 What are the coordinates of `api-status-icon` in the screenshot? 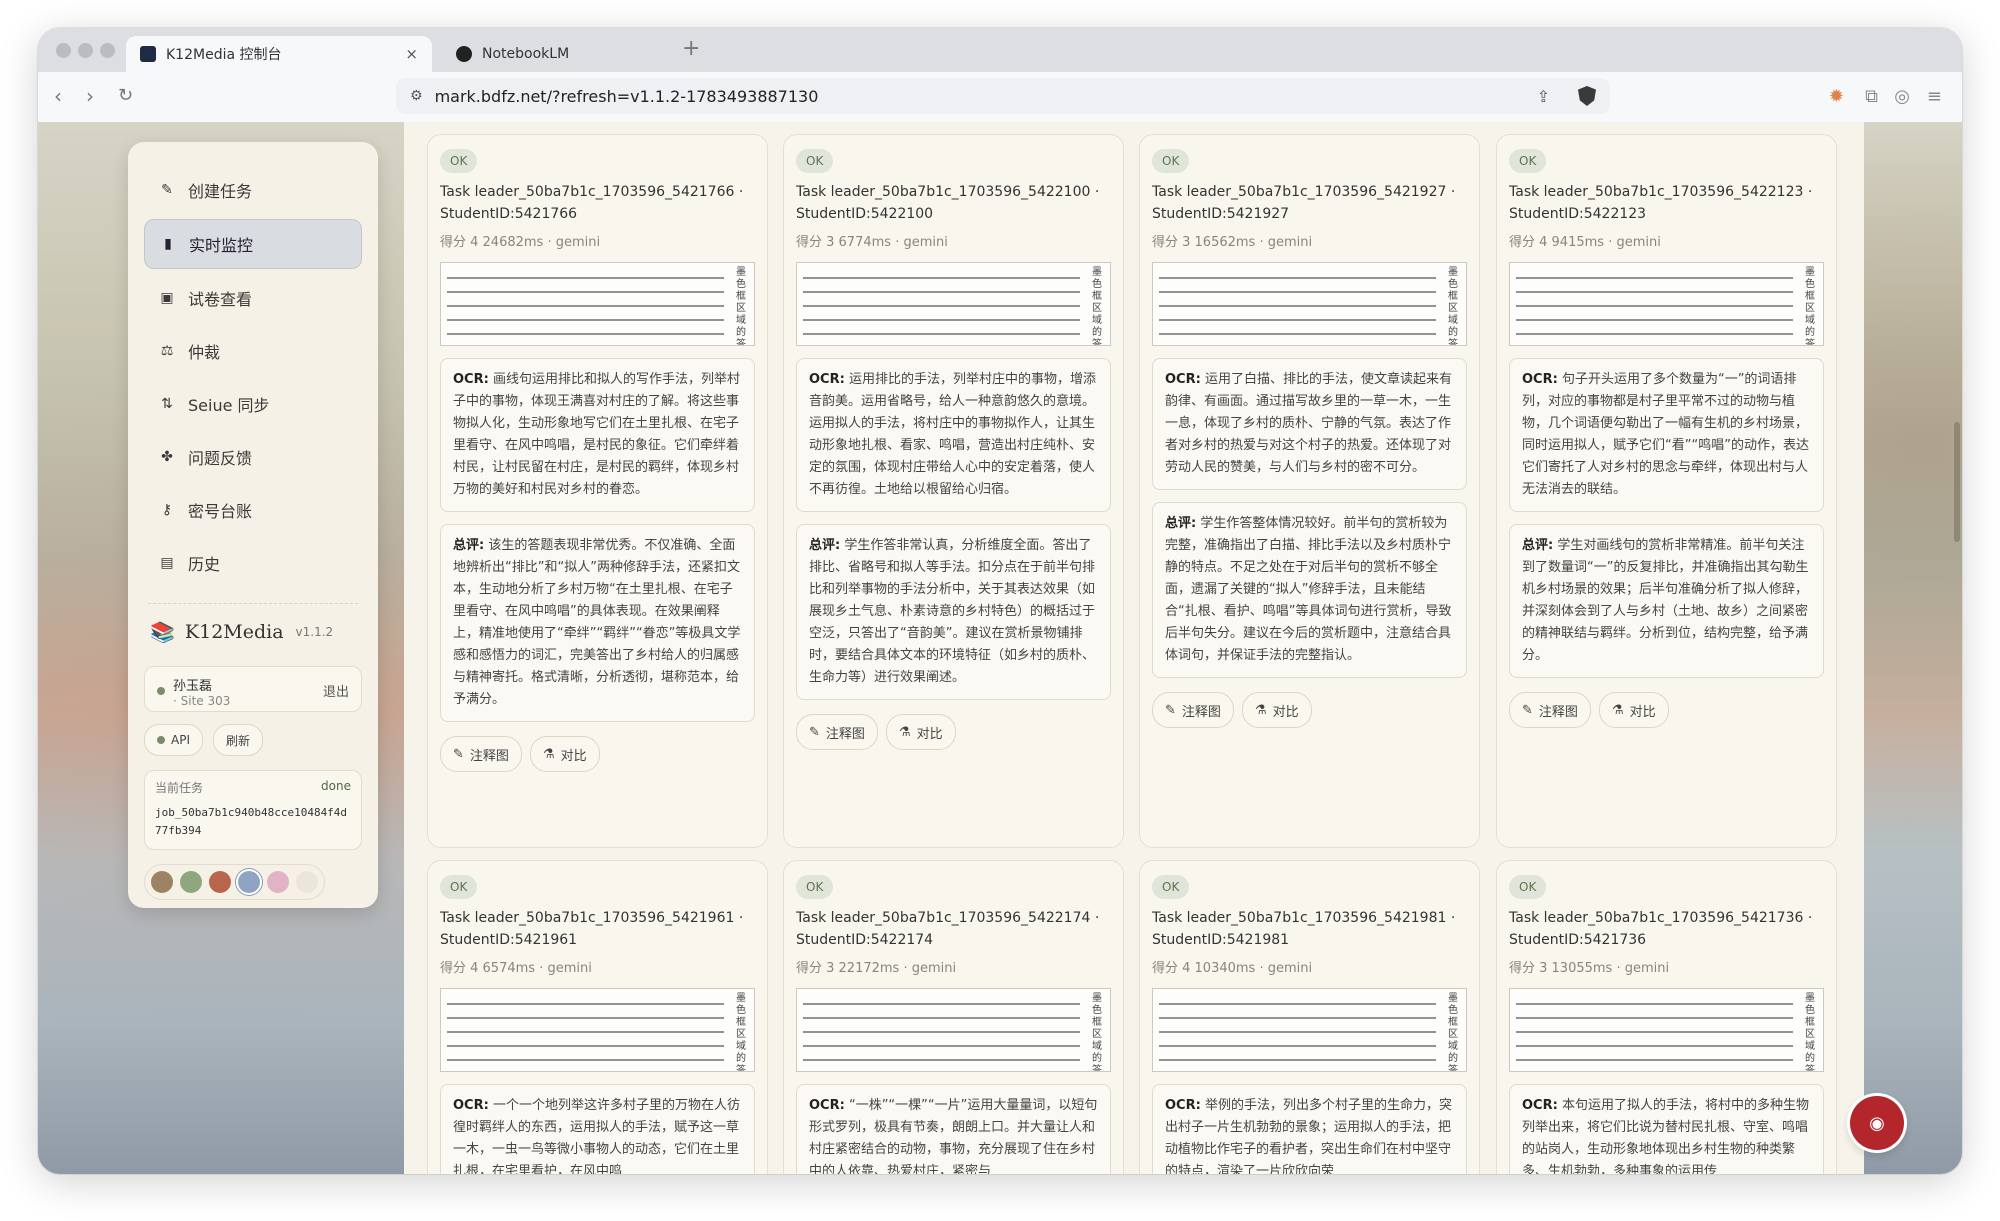 It's located at (161, 740).